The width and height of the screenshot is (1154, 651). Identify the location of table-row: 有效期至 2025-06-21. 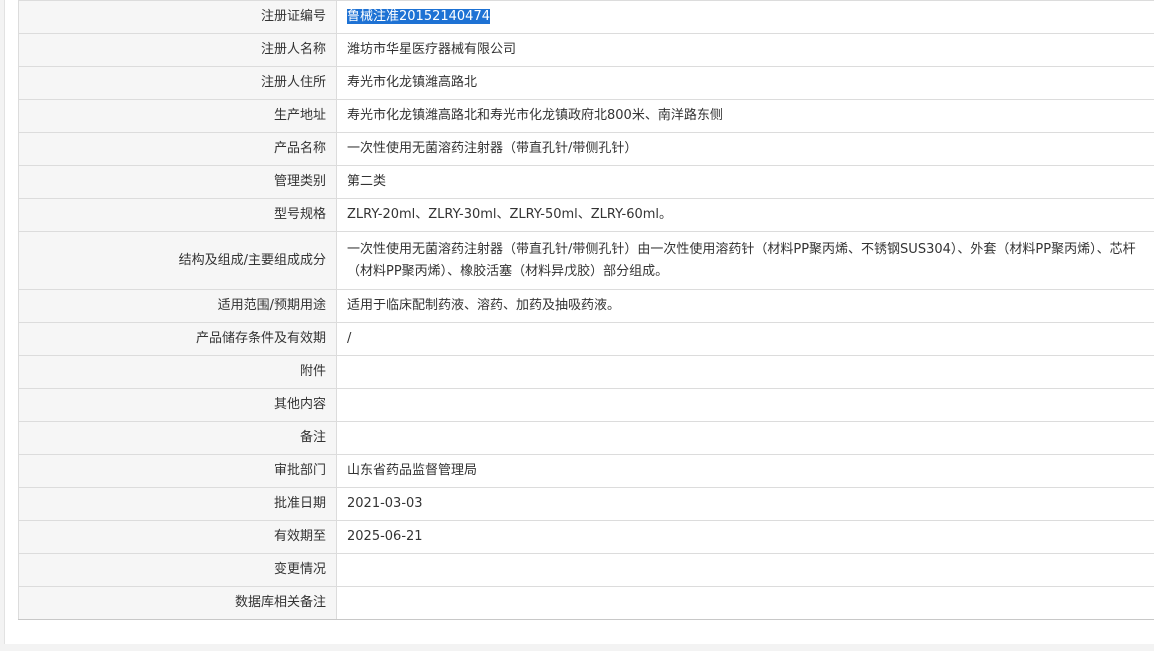
(586, 537).